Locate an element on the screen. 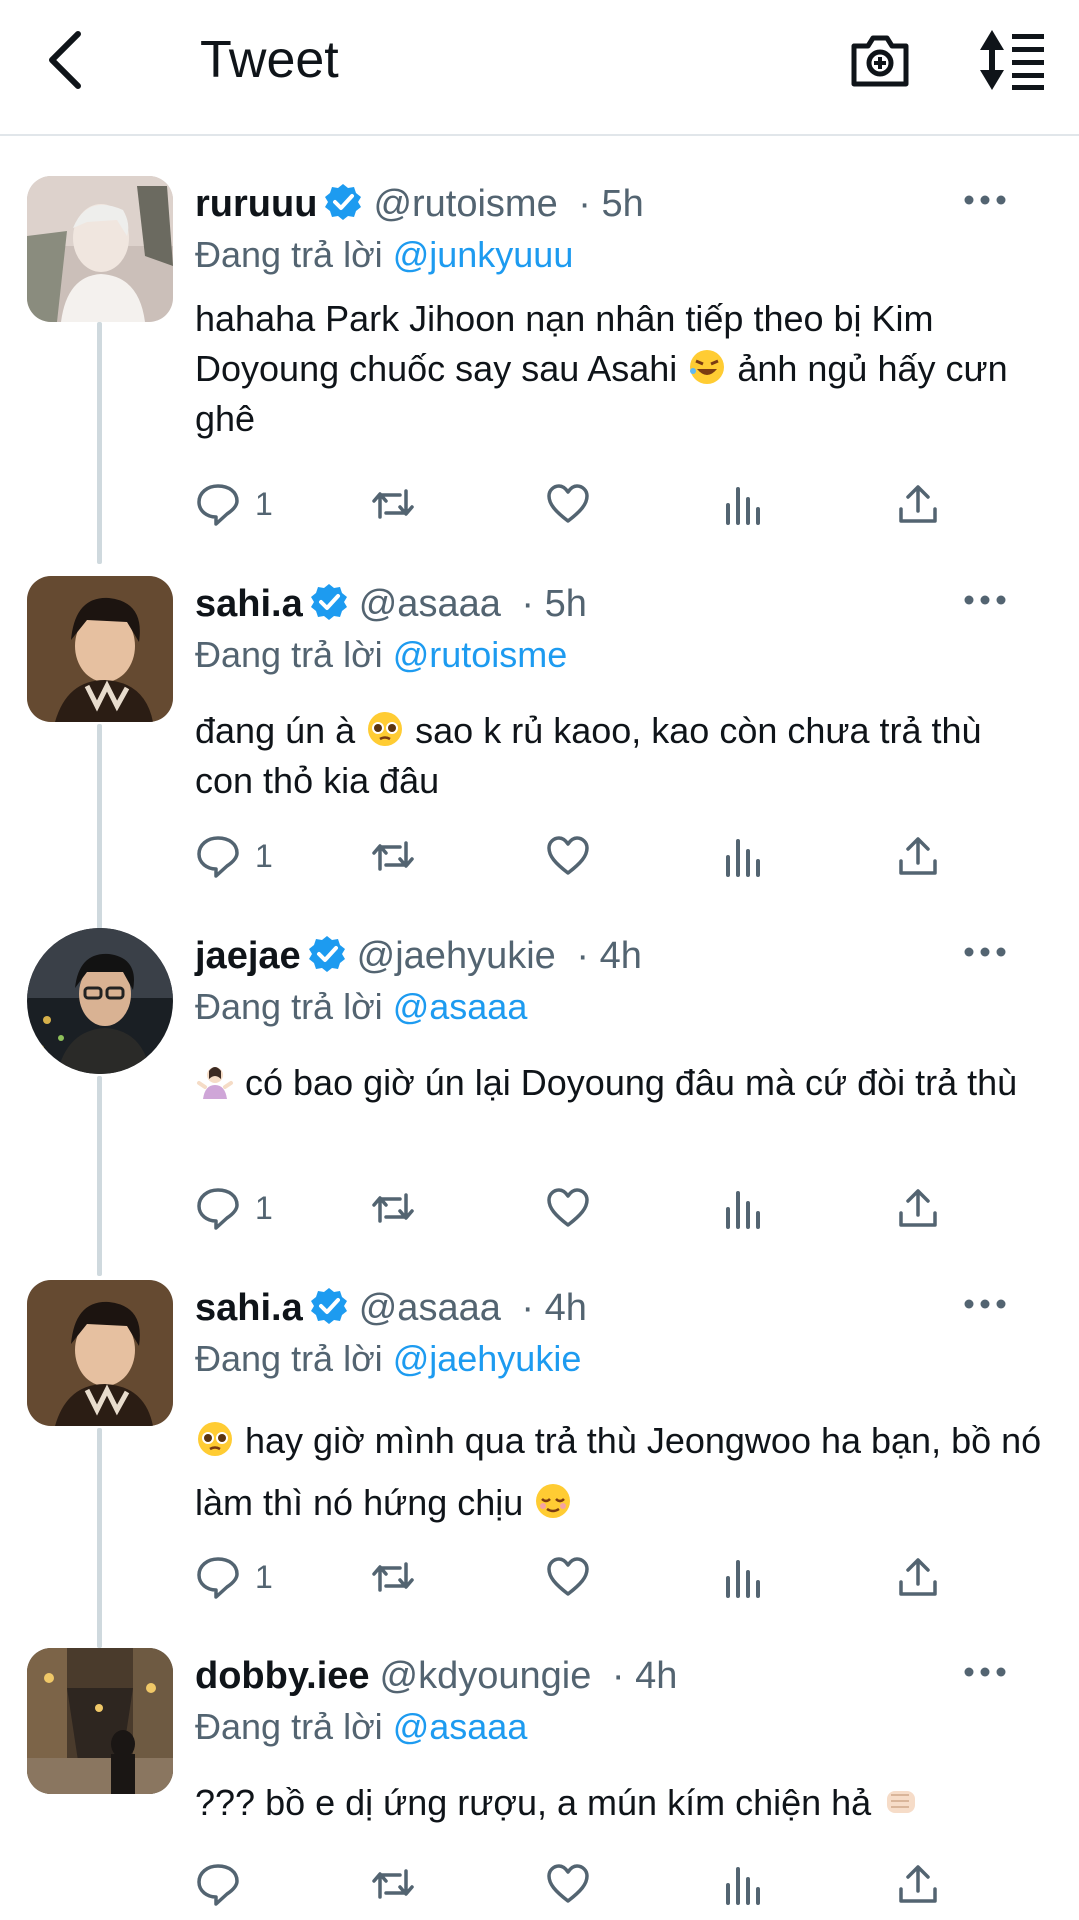 Image resolution: width=1079 pixels, height=1920 pixels. tweet-header: ruruuu @rutoisme · 5h is located at coordinates (625, 204).